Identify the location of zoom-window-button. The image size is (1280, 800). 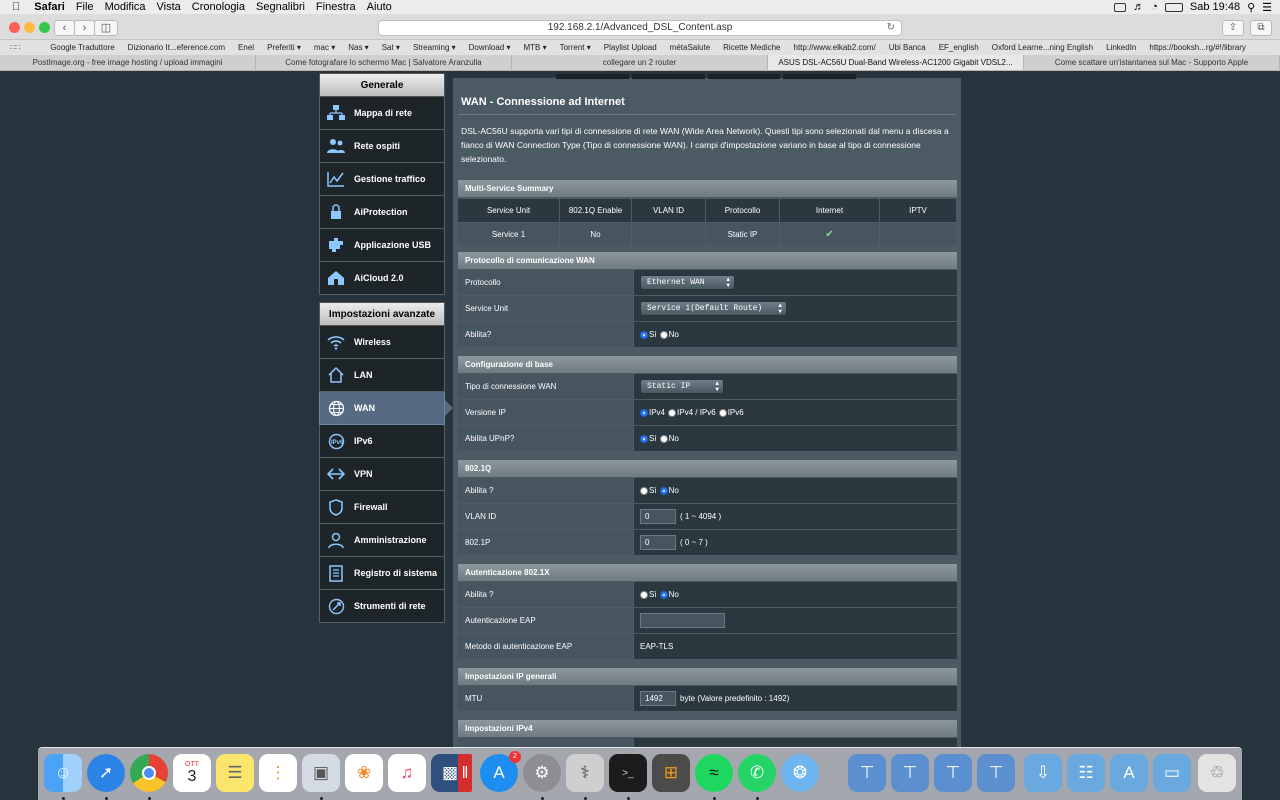
(44, 27).